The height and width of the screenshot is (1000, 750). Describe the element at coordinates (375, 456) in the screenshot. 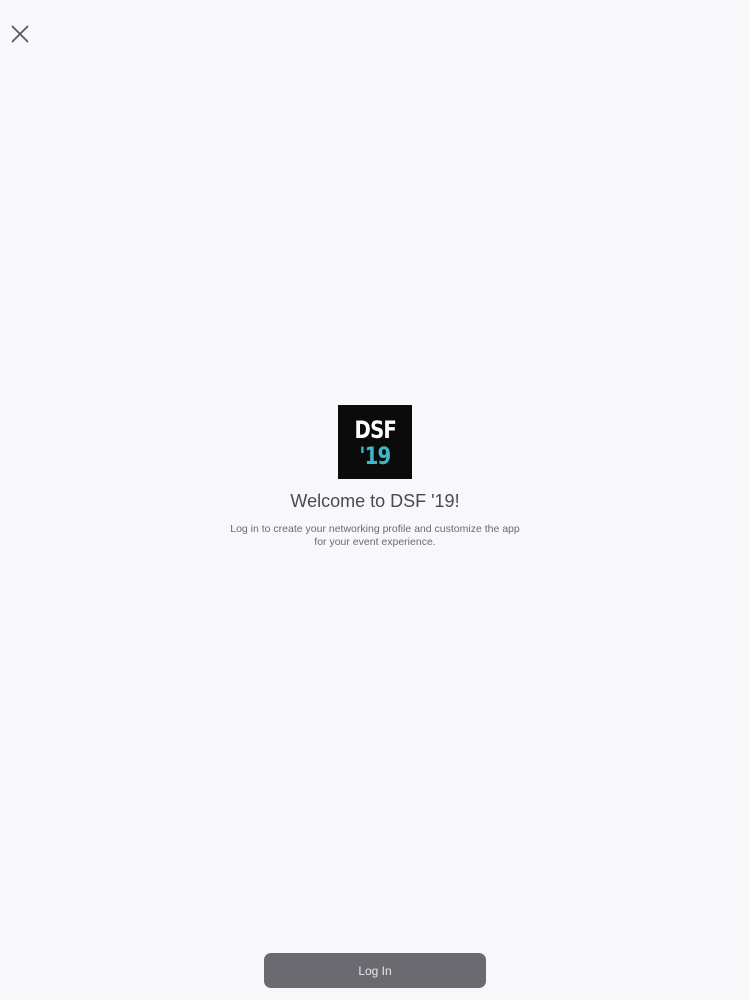

I see `logo-text-year: '19` at that location.